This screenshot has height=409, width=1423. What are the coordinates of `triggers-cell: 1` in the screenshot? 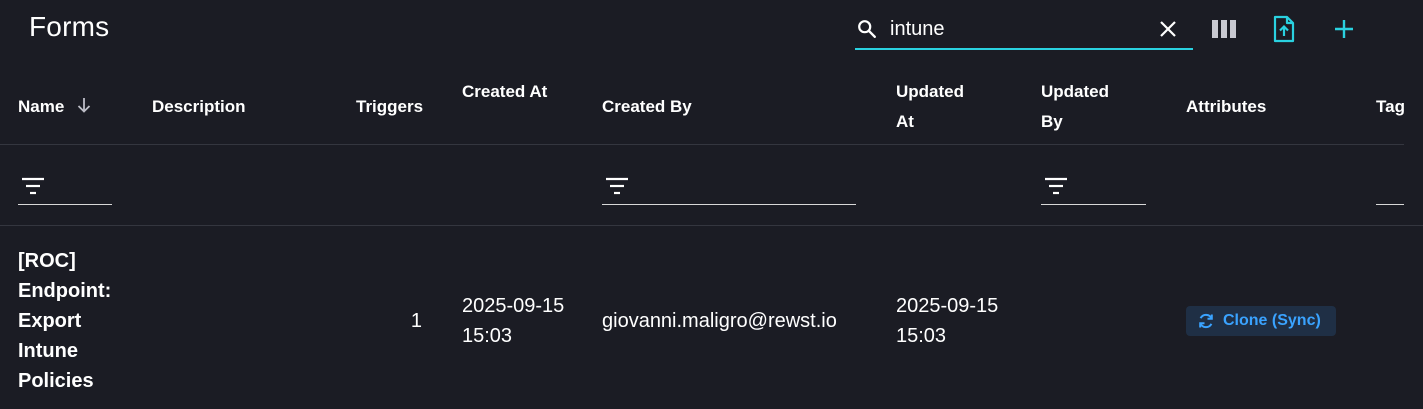 It's located at (416, 321).